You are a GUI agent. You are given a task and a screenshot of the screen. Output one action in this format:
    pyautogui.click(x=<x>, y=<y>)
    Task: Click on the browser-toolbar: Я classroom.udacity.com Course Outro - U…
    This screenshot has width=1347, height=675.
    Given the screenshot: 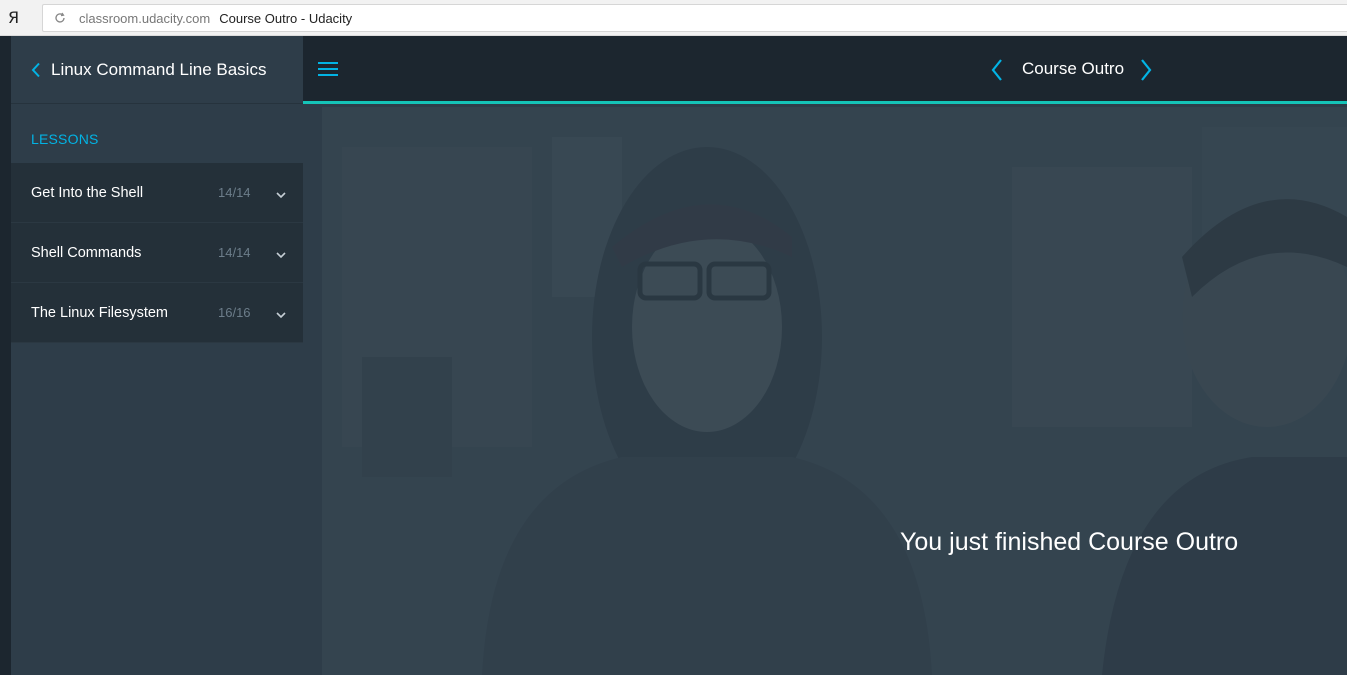 What is the action you would take?
    pyautogui.click(x=673, y=18)
    